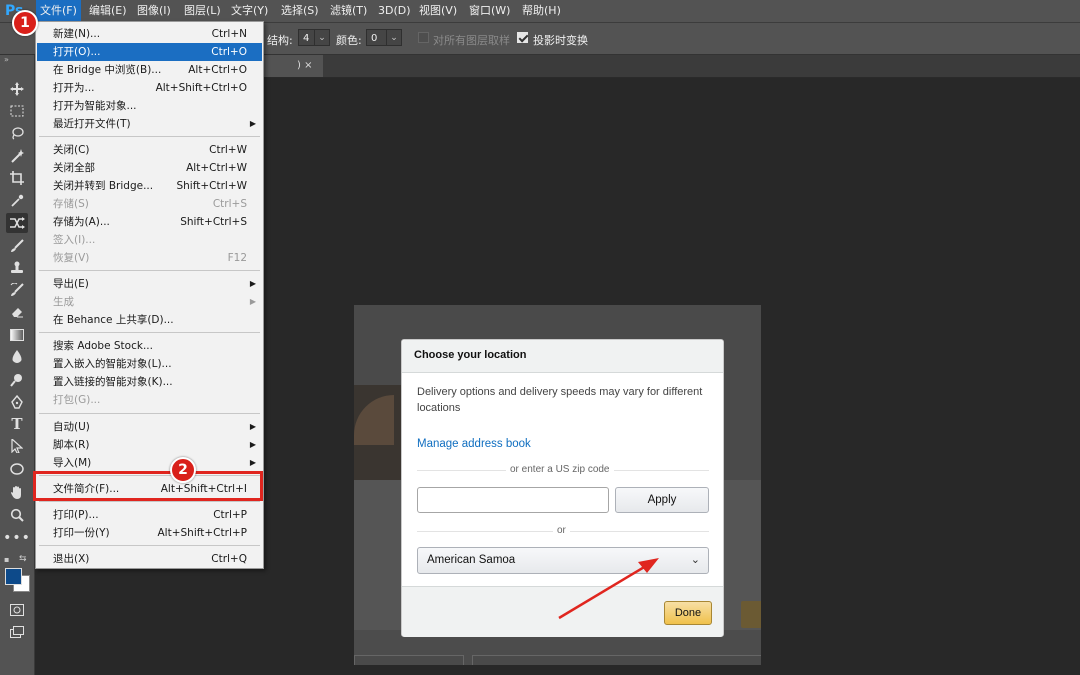 The width and height of the screenshot is (1080, 675). Describe the element at coordinates (149, 168) in the screenshot. I see `menu-item-close-all: 关闭全部 Alt+Ctrl+W` at that location.